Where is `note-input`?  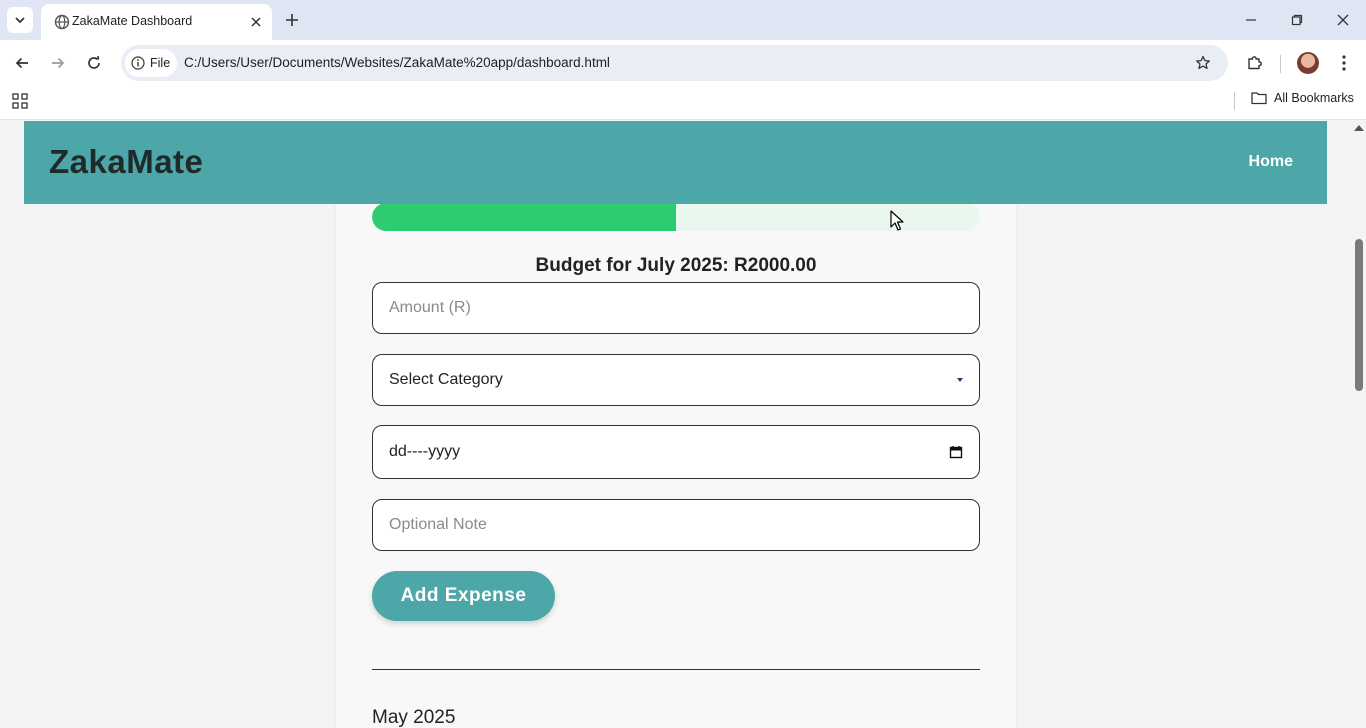 note-input is located at coordinates (676, 525).